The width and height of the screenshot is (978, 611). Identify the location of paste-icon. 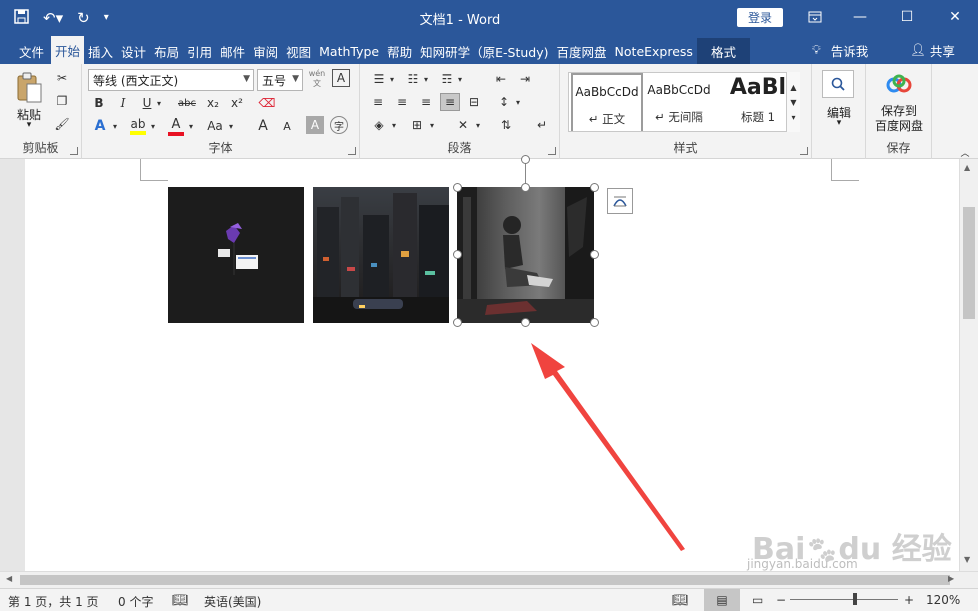
(29, 88).